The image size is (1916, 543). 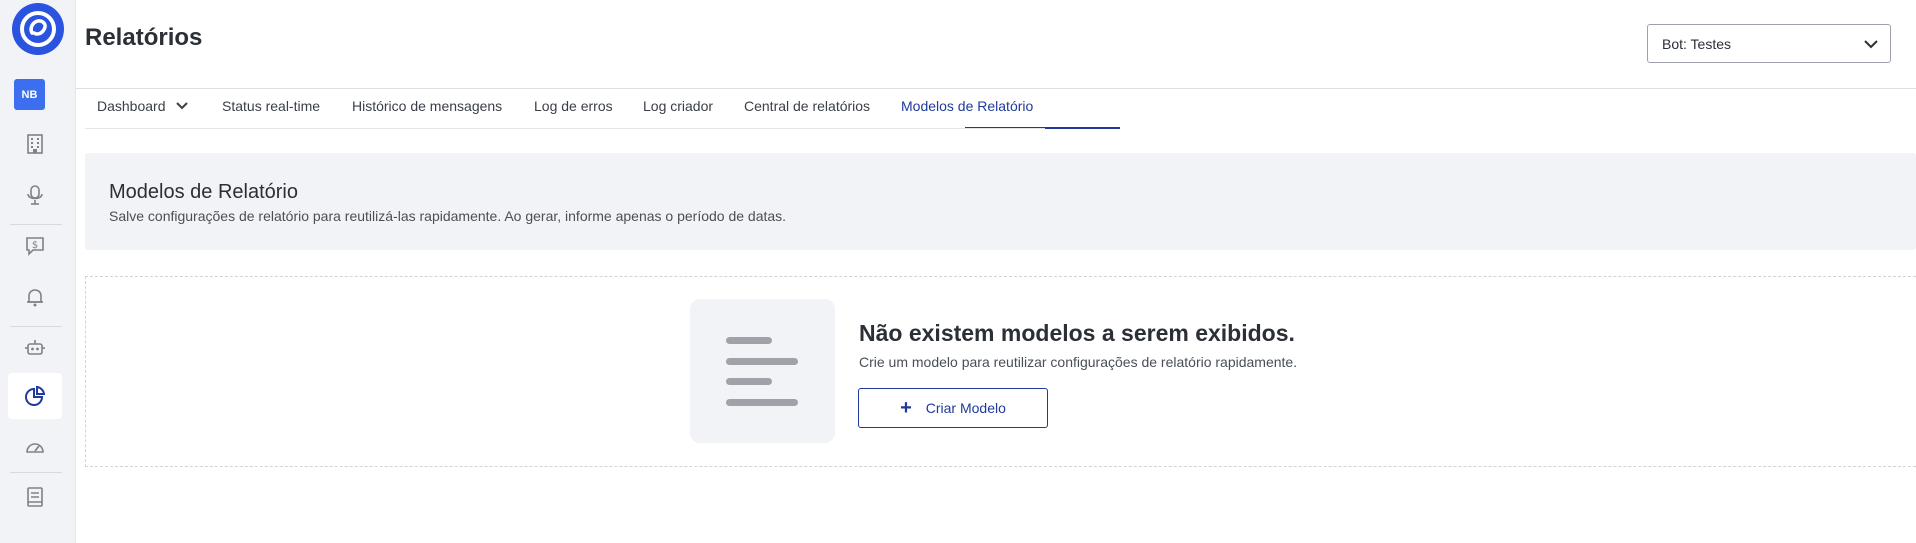 I want to click on sidebar-item-voice, so click(x=35, y=195).